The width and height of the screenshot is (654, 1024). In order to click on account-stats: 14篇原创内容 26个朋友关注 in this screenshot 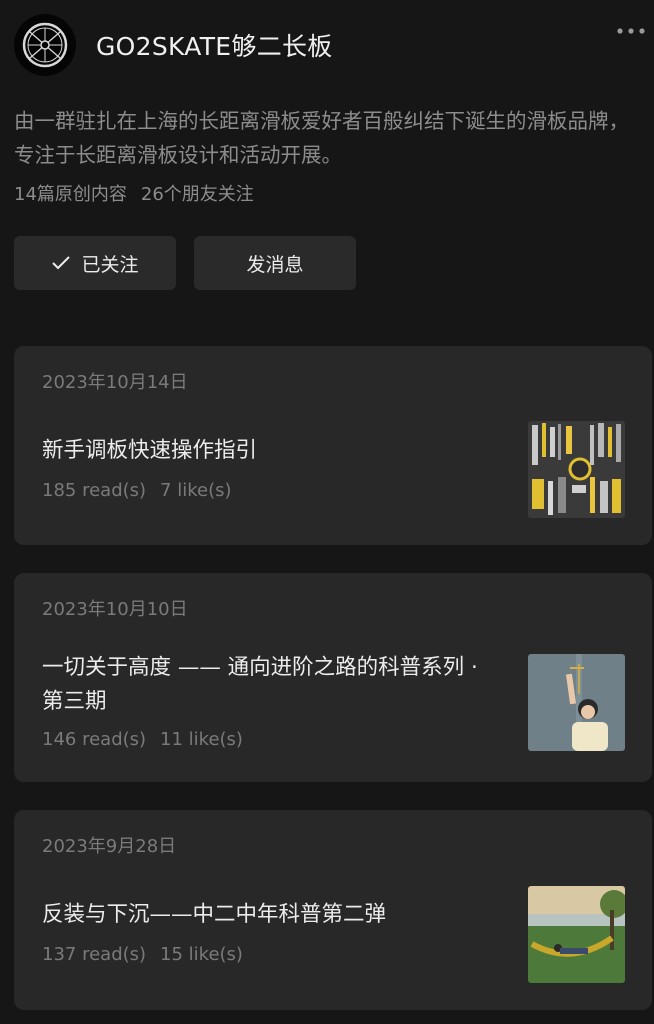, I will do `click(134, 193)`.